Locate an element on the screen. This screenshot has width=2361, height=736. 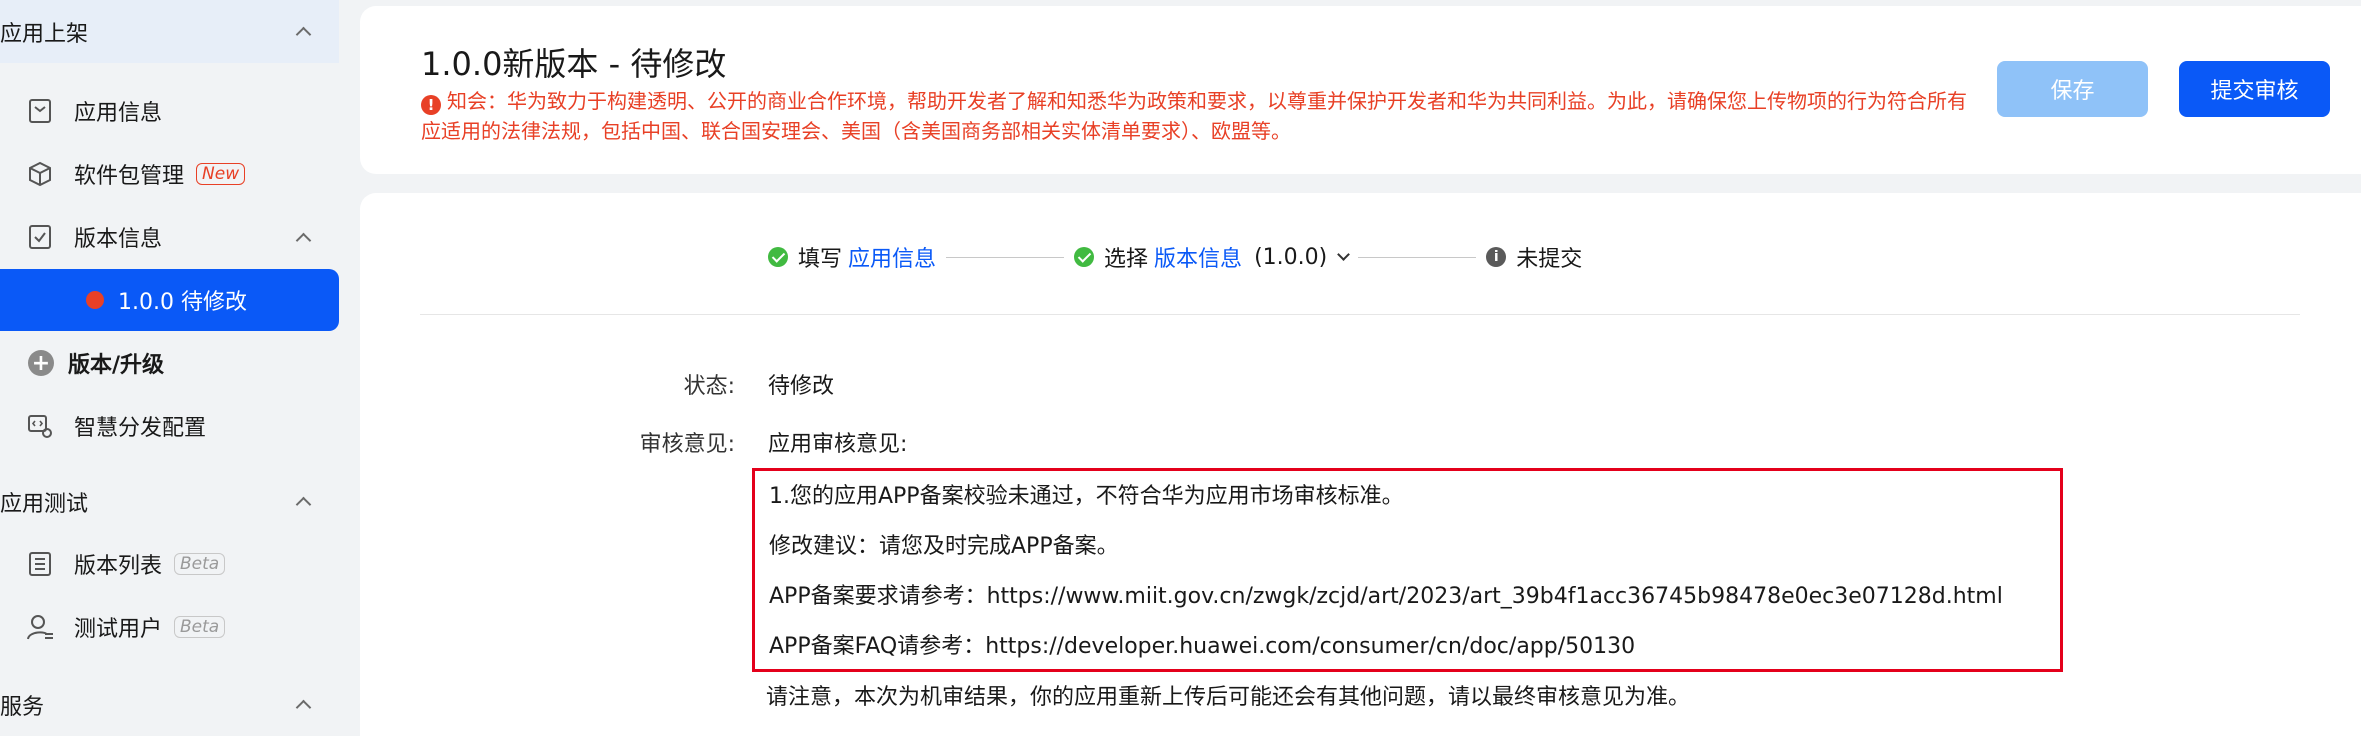
sidebar-item-active-version: 1.0.0 待修改 is located at coordinates (169, 300).